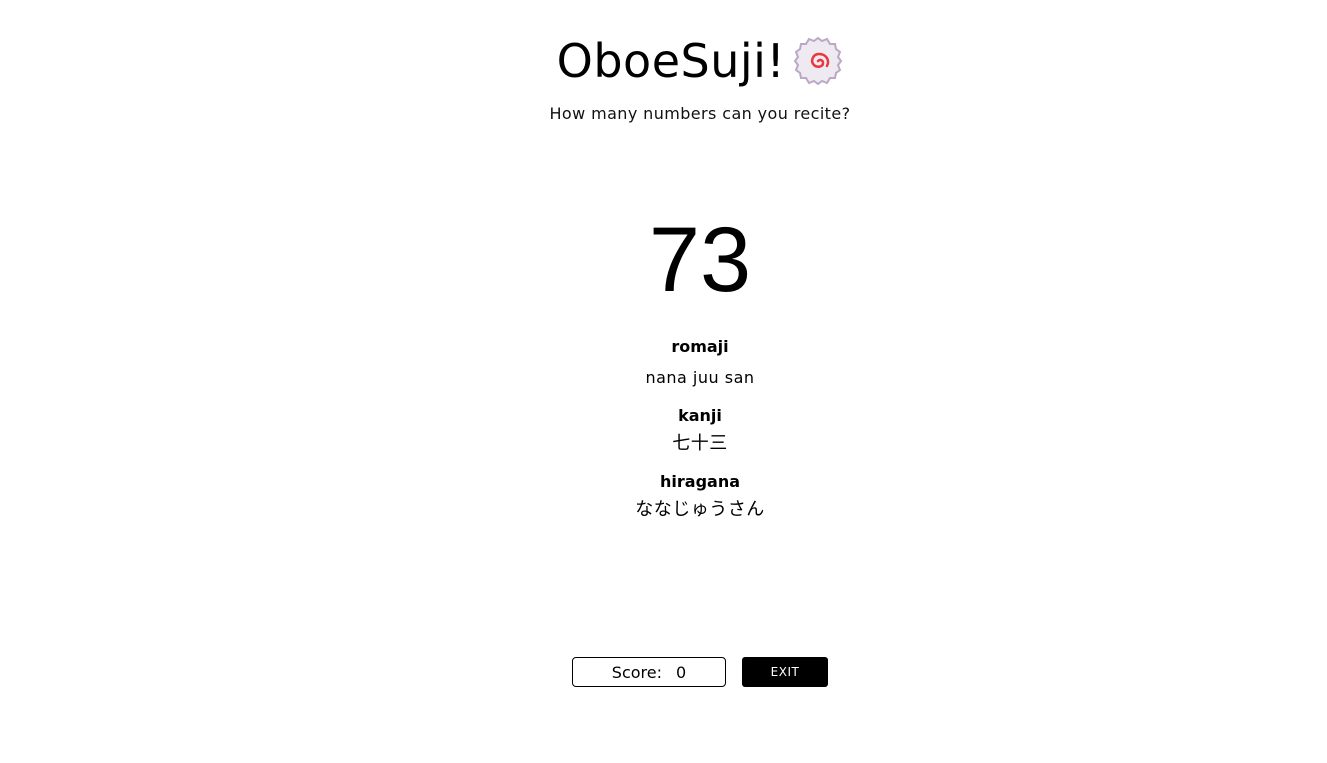 The width and height of the screenshot is (1327, 763). I want to click on reading-label: hiragana, so click(700, 481).